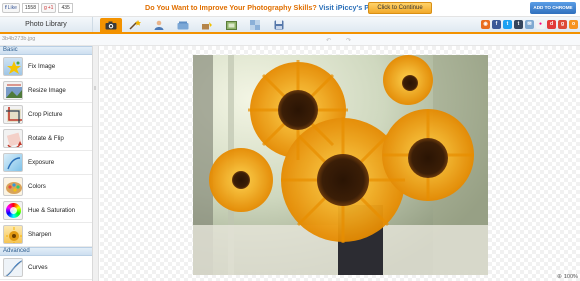 This screenshot has width=580, height=281. I want to click on google-plus-button: g +1, so click(48, 8).